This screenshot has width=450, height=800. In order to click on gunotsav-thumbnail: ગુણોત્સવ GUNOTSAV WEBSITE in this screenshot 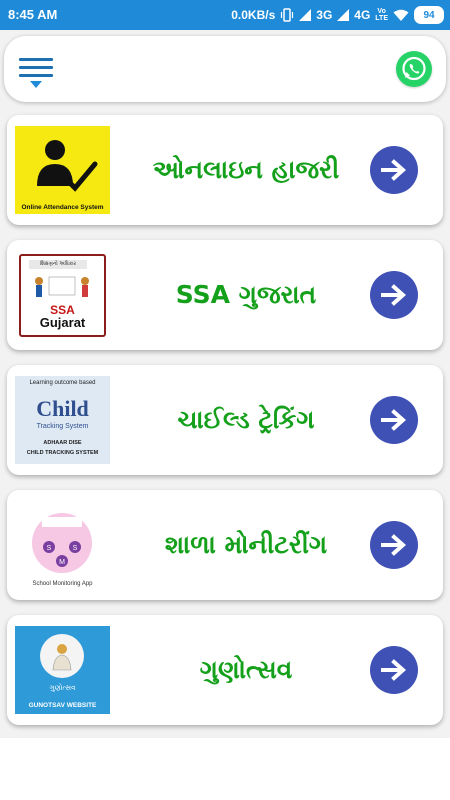, I will do `click(62, 670)`.